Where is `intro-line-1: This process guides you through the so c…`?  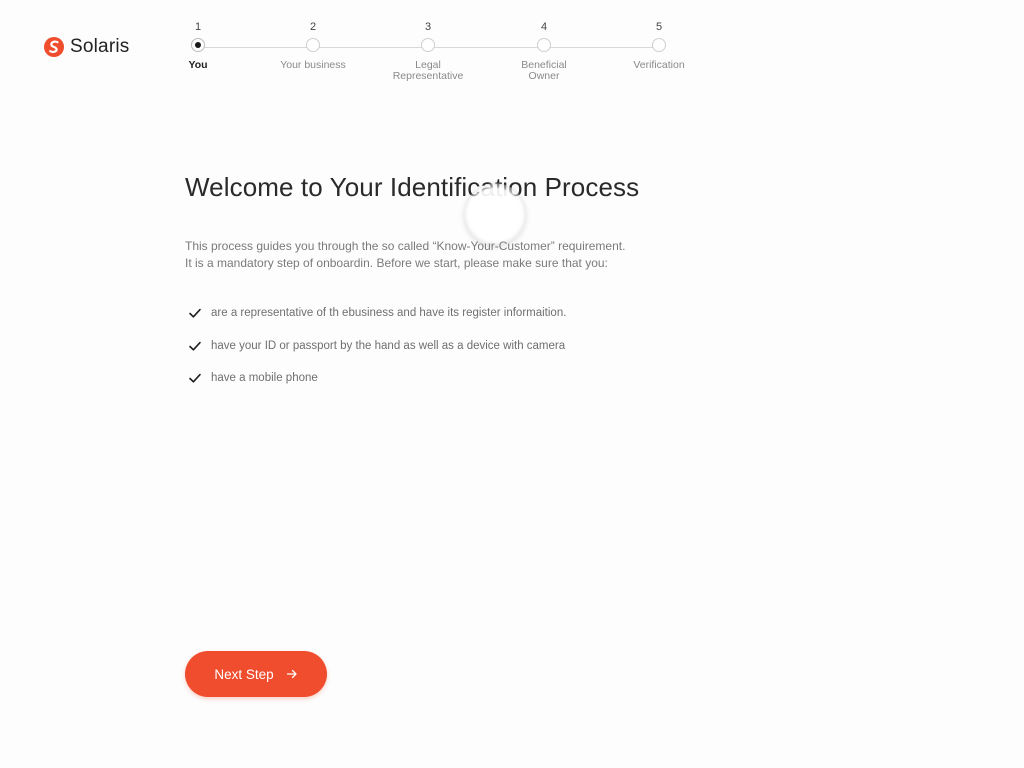 intro-line-1: This process guides you through the so c… is located at coordinates (405, 246).